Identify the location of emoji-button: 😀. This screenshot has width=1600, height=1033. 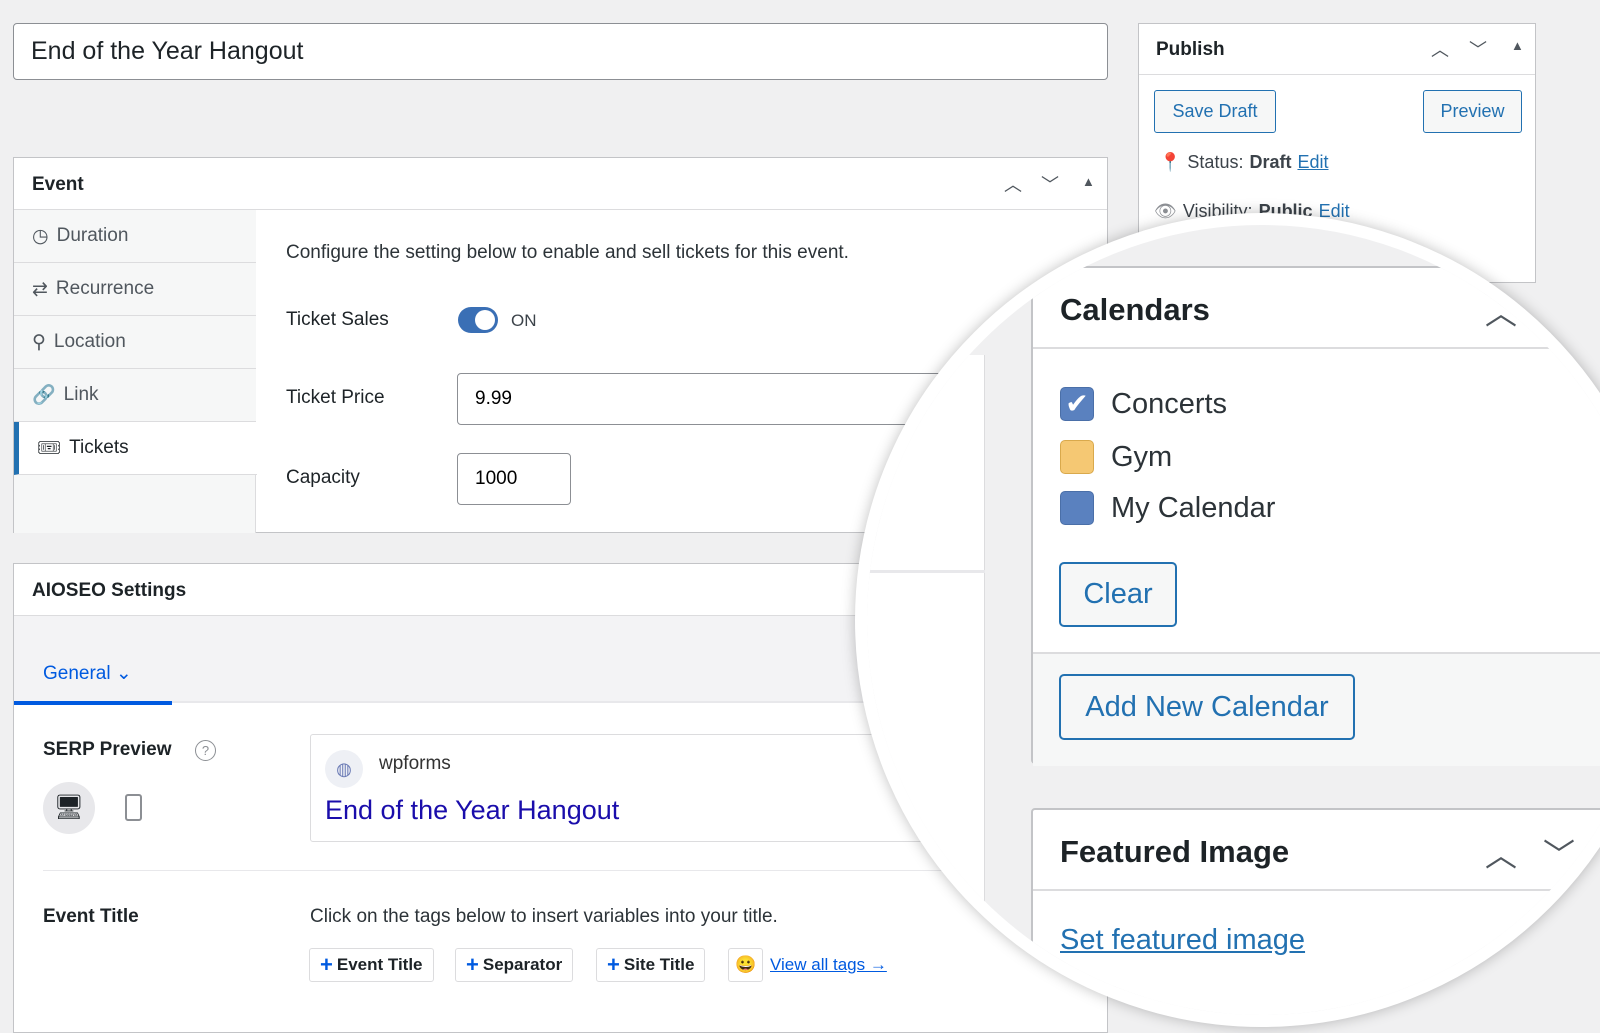
(746, 965).